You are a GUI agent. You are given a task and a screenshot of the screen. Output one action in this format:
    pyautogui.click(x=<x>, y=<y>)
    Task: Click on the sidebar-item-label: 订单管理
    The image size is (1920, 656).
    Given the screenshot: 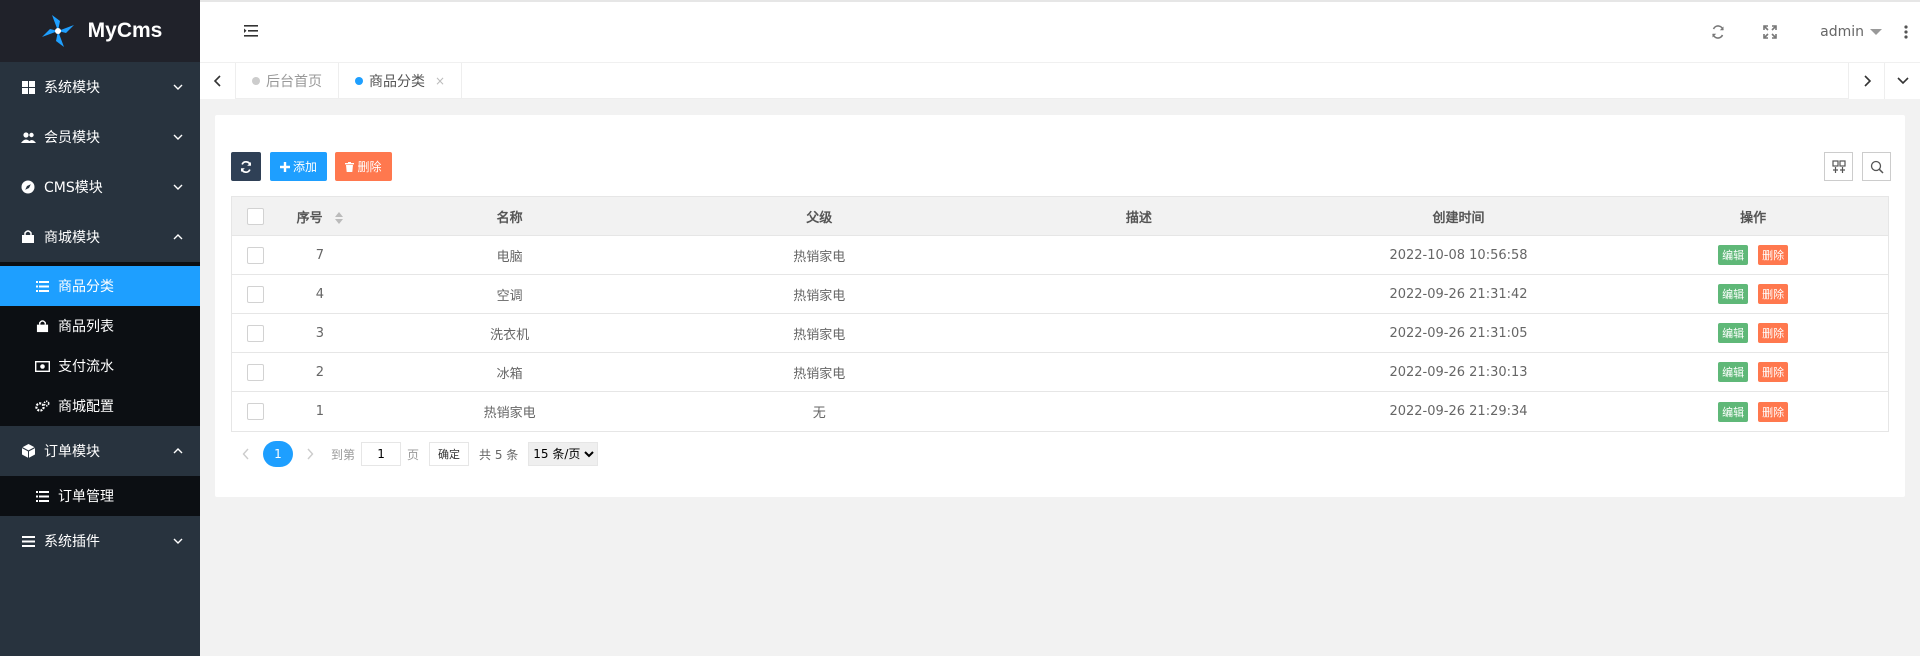 What is the action you would take?
    pyautogui.click(x=86, y=497)
    